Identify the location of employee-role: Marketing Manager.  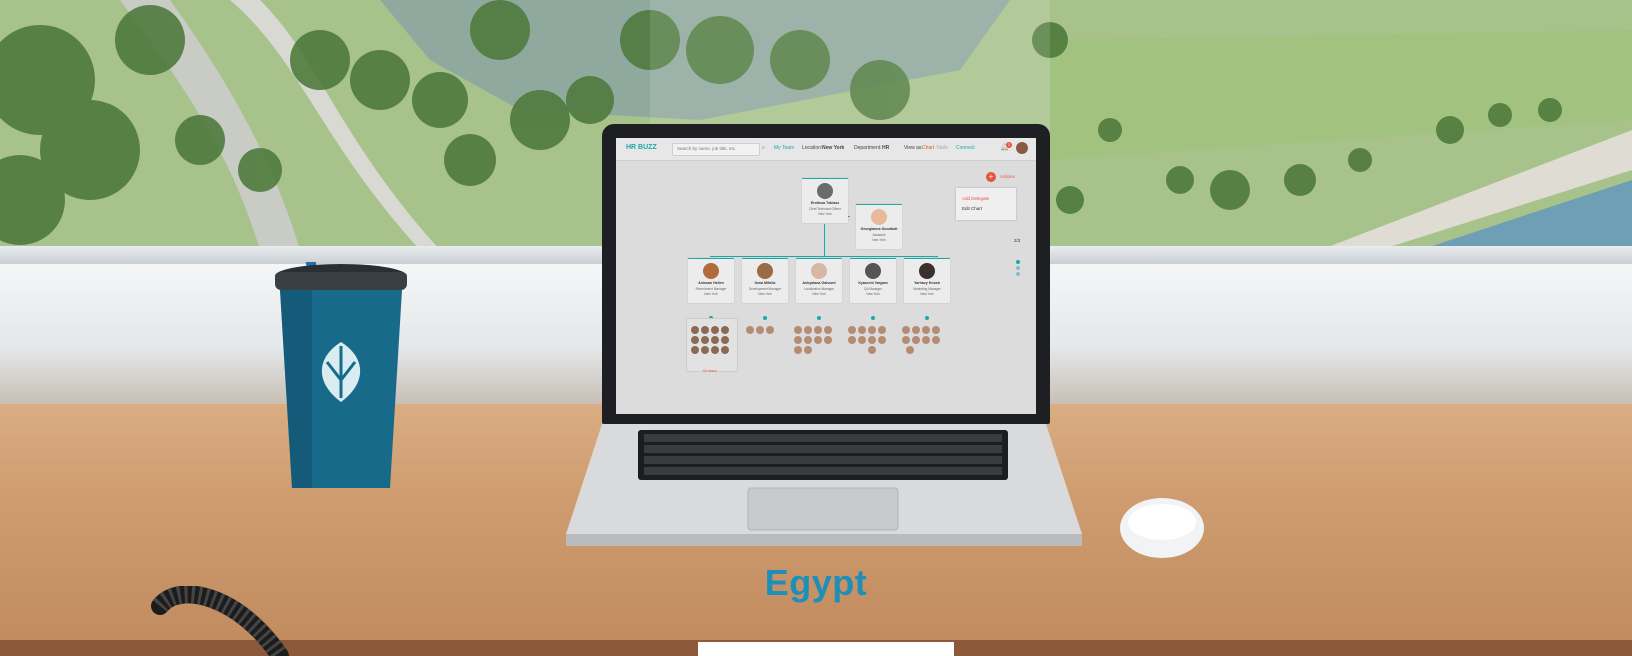
(927, 289).